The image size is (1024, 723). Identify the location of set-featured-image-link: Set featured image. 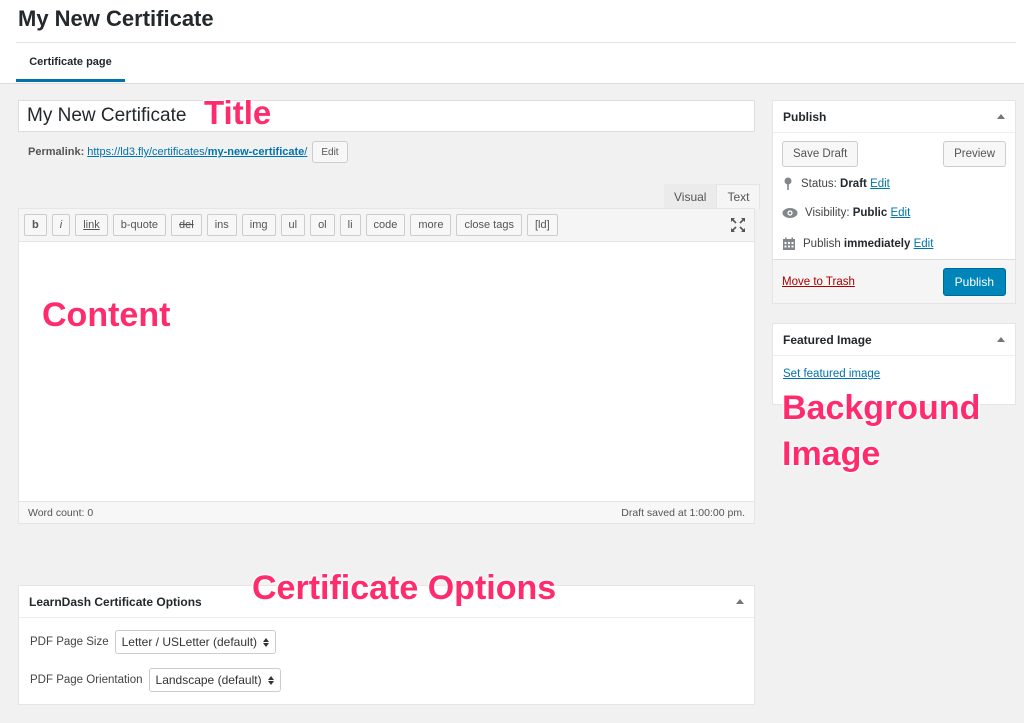
(831, 374).